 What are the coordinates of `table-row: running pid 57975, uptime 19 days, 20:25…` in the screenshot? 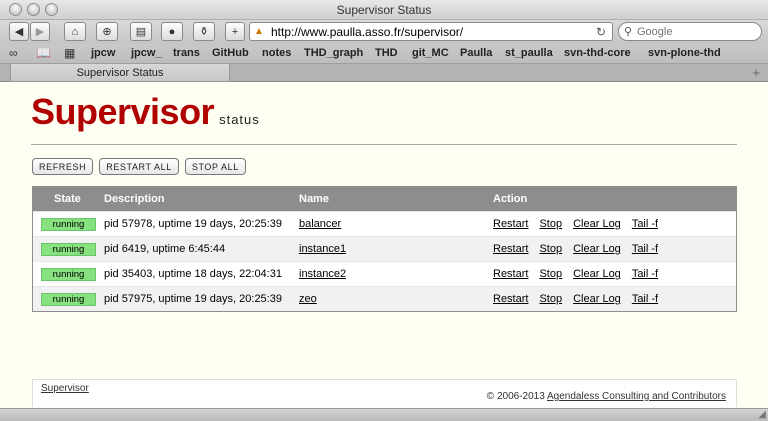 It's located at (384, 298).